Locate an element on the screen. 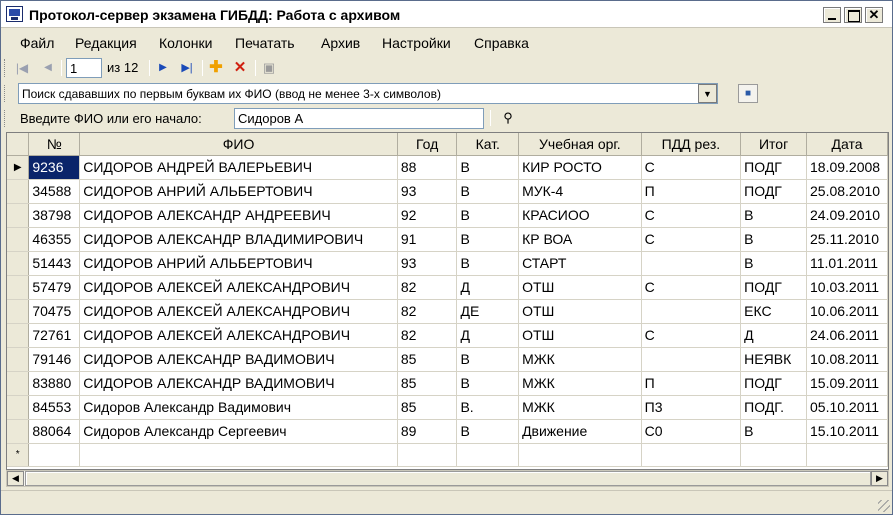 The width and height of the screenshot is (893, 515). chevron-down-icon: ▼ is located at coordinates (707, 93).